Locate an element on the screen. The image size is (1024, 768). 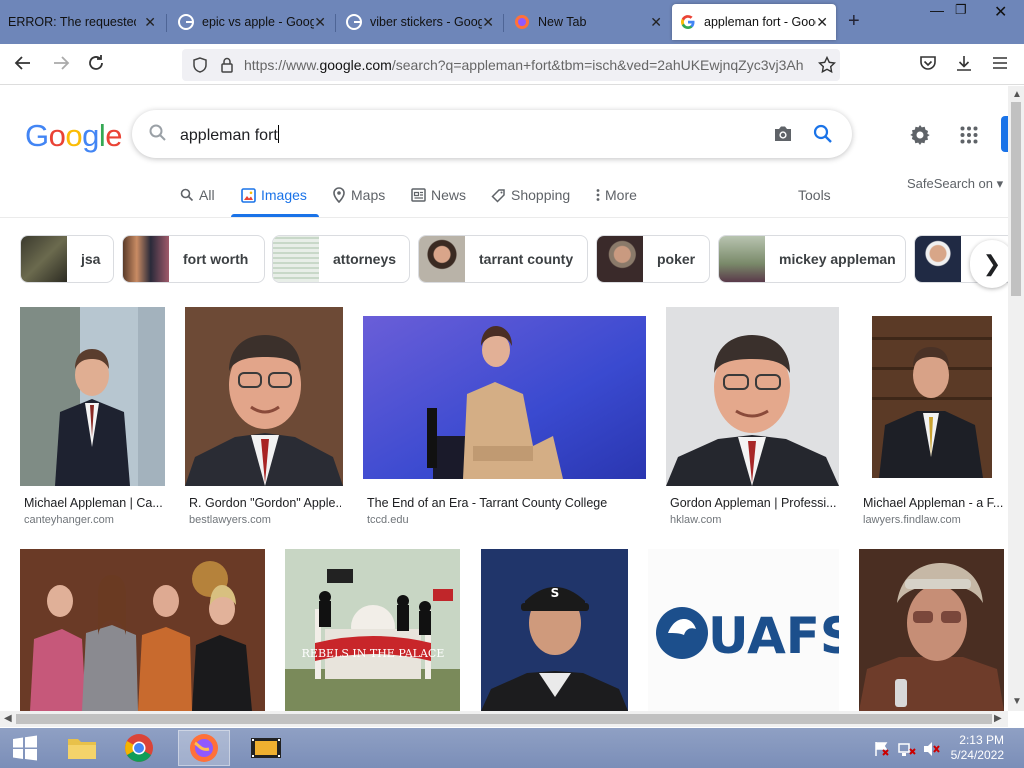
logo-letter: e is located at coordinates (114, 135).